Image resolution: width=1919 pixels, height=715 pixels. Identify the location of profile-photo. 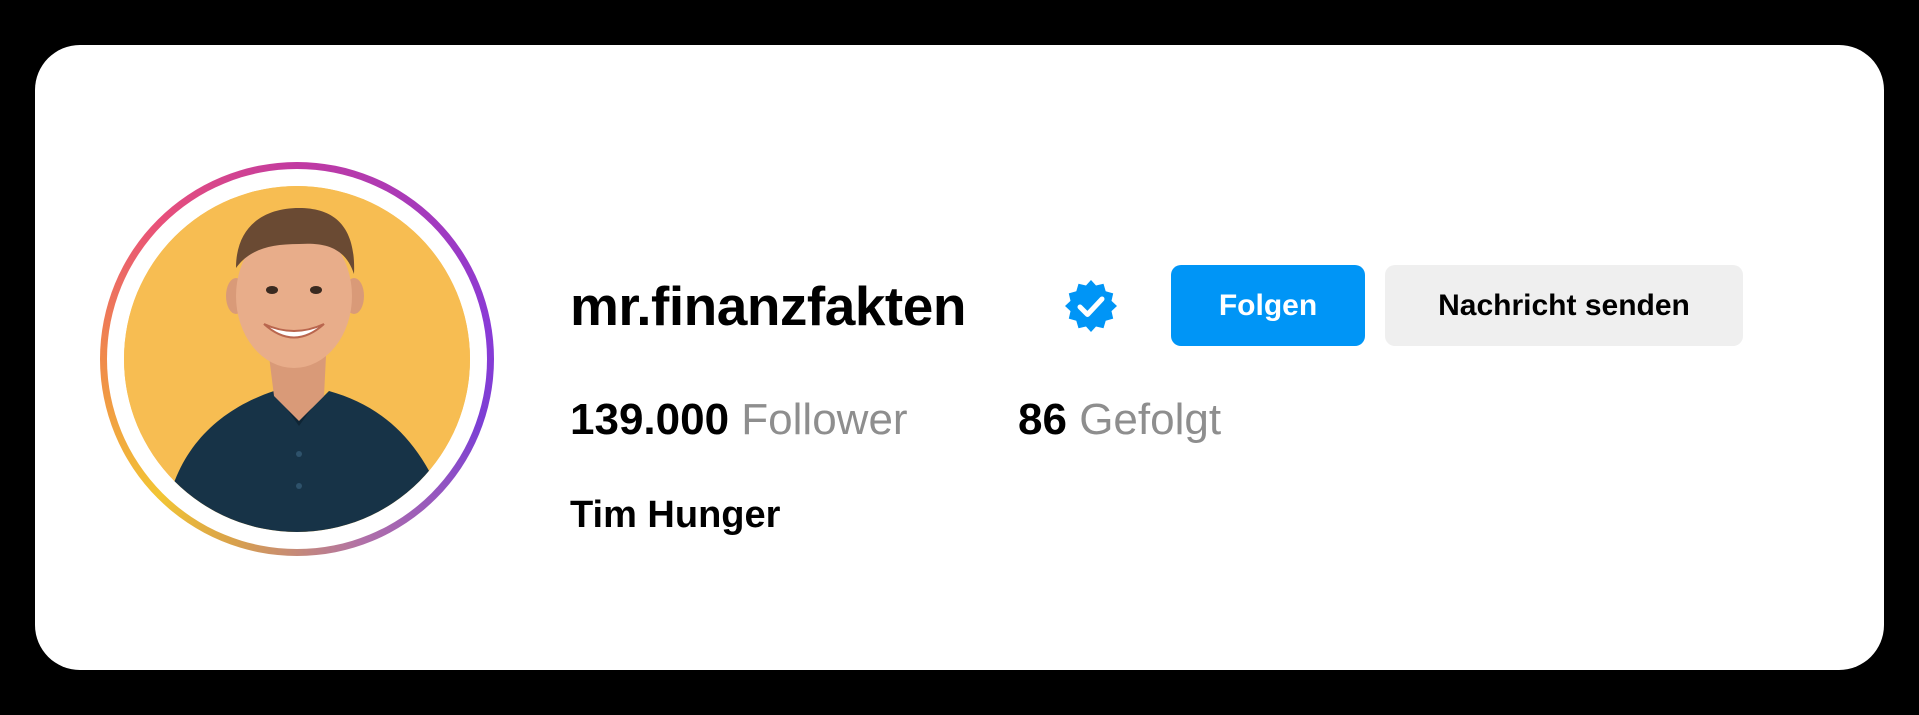
(297, 359).